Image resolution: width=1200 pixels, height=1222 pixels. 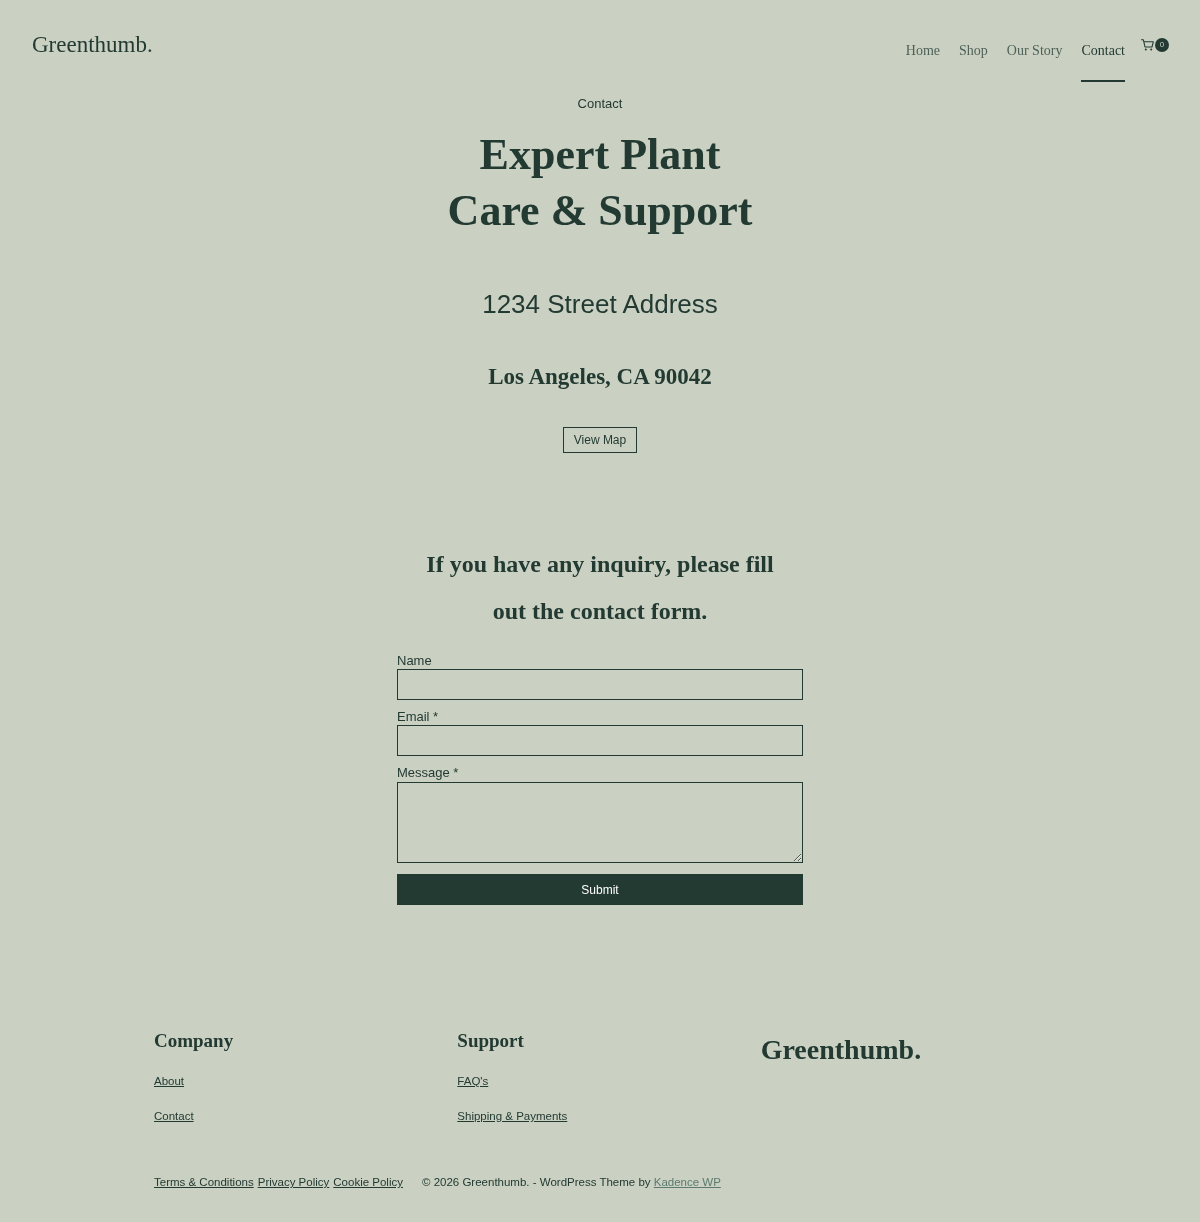 What do you see at coordinates (169, 1081) in the screenshot?
I see `footer-link: About` at bounding box center [169, 1081].